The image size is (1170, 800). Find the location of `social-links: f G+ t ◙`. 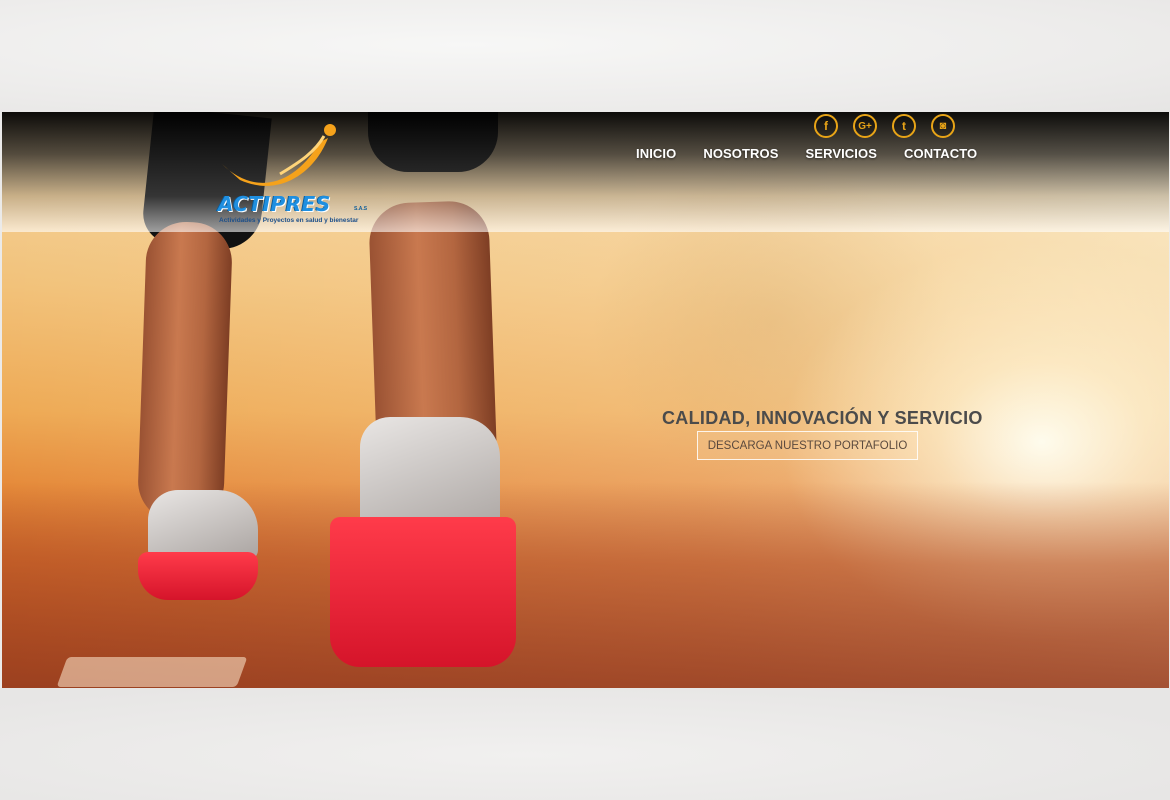

social-links: f G+ t ◙ is located at coordinates (884, 126).